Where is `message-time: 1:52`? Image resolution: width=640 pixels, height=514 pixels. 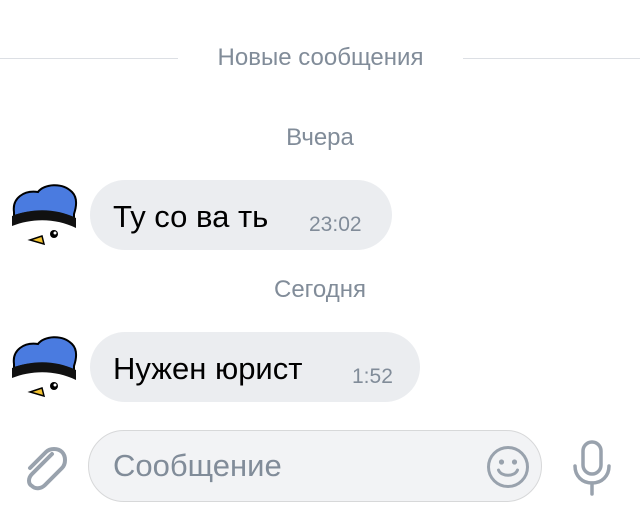 message-time: 1:52 is located at coordinates (372, 376).